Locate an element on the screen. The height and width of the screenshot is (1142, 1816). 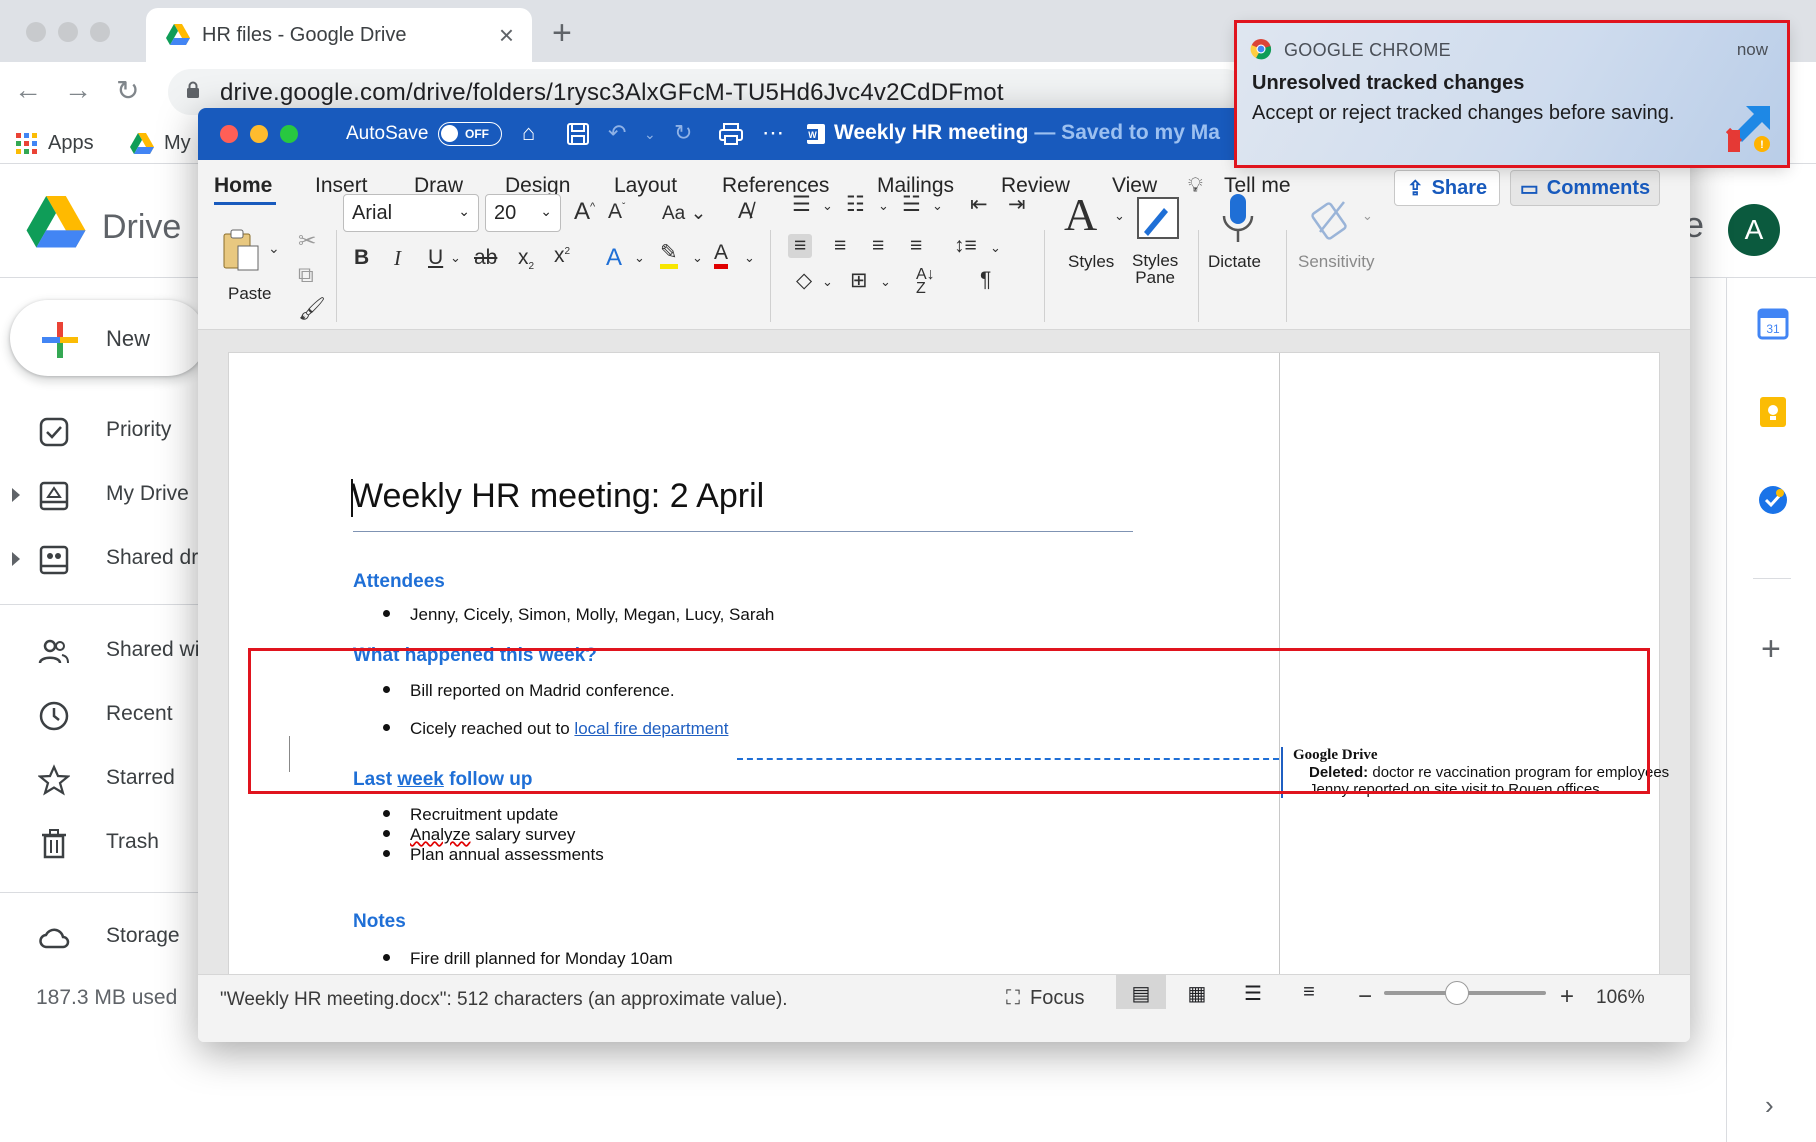
word-close-button is located at coordinates (229, 134).